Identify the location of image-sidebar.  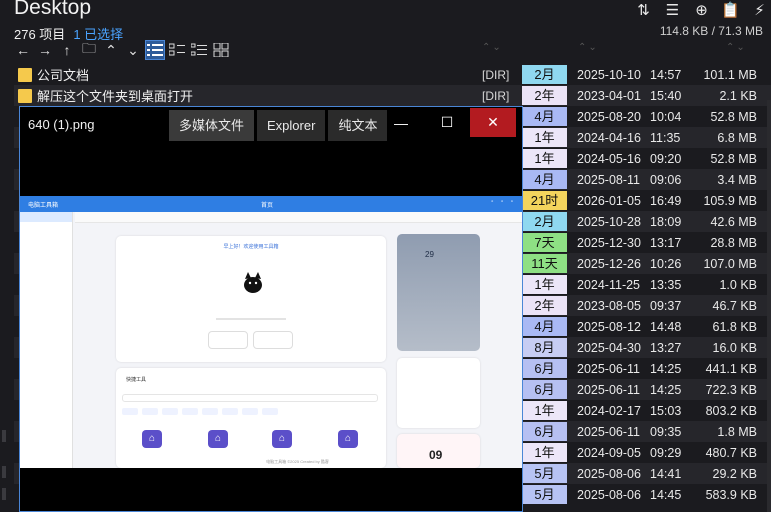
(46, 340).